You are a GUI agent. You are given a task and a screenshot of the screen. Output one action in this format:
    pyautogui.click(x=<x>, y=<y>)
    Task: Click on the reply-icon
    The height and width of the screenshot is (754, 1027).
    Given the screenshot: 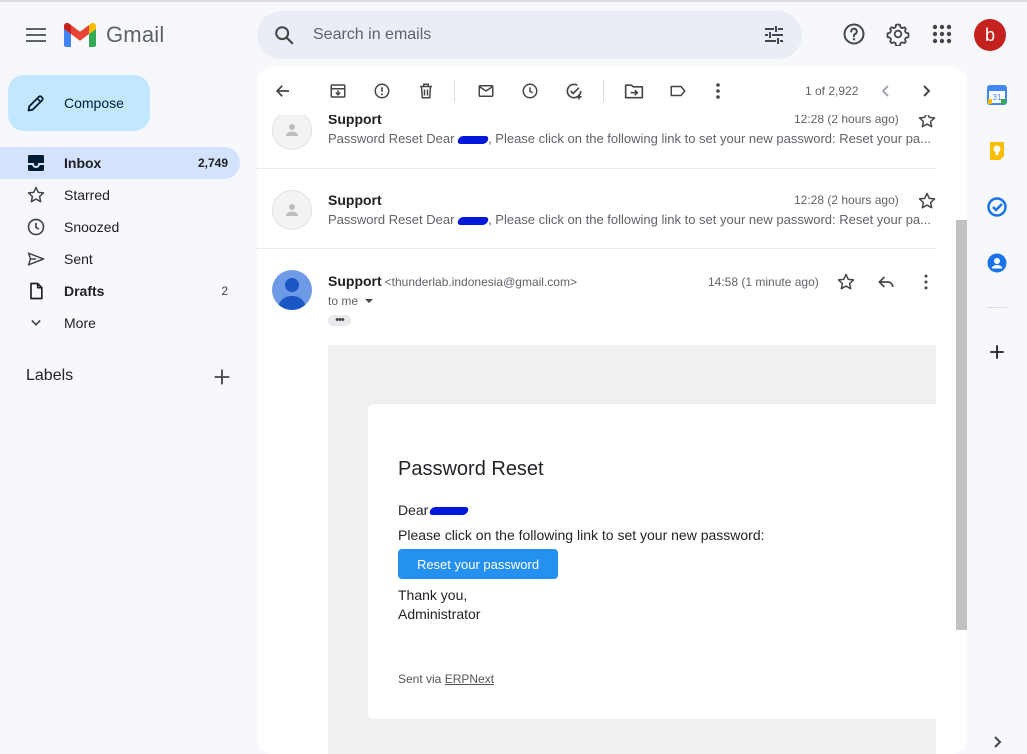 What is the action you would take?
    pyautogui.click(x=886, y=282)
    